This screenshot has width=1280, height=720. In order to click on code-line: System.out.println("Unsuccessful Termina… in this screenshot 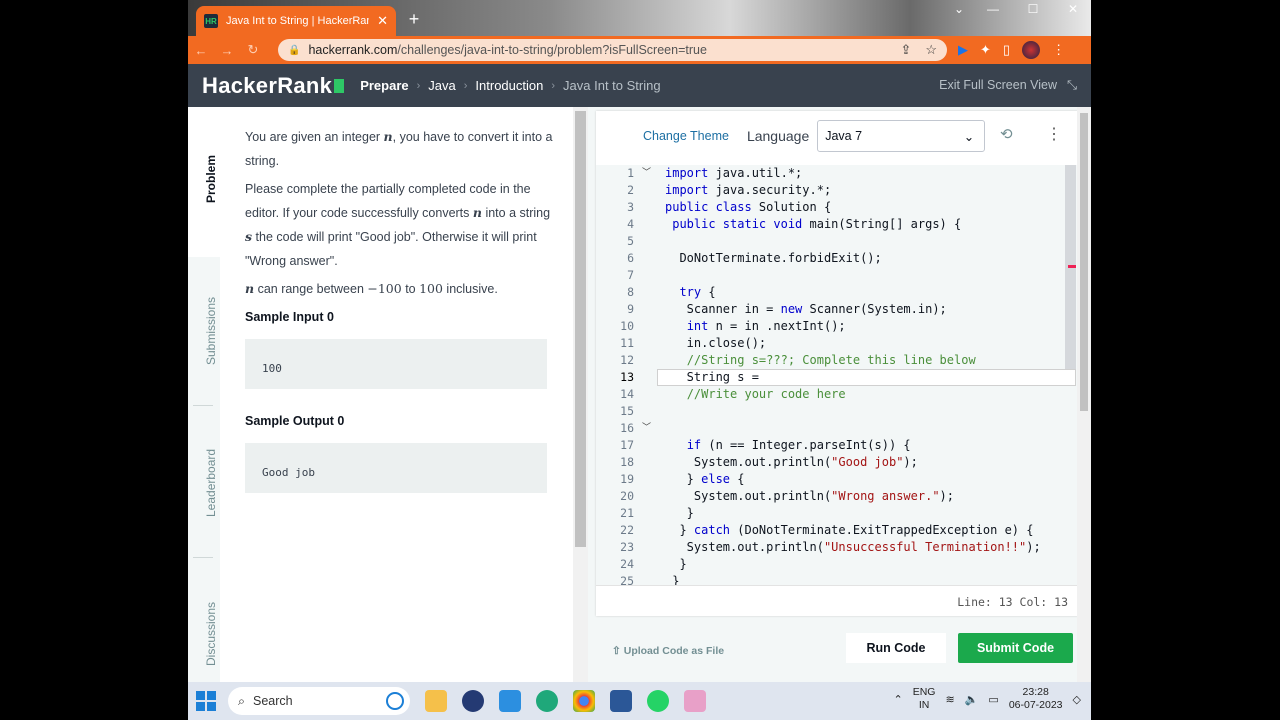, I will do `click(853, 547)`.